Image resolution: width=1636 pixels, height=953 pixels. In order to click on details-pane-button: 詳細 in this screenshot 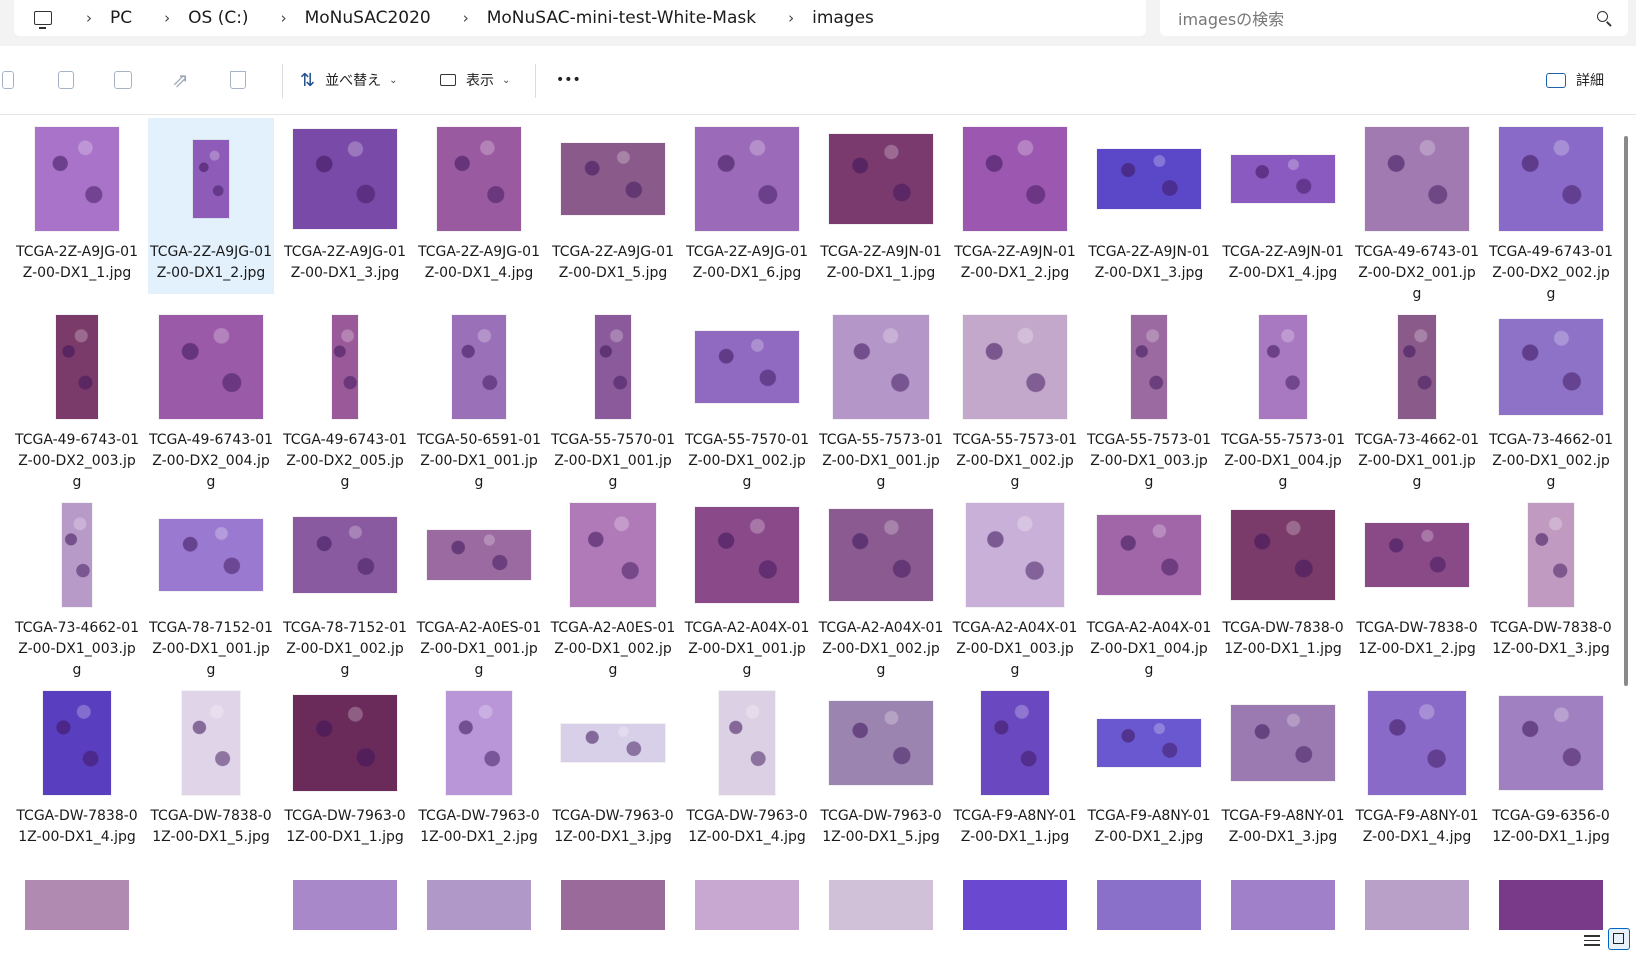, I will do `click(1575, 80)`.